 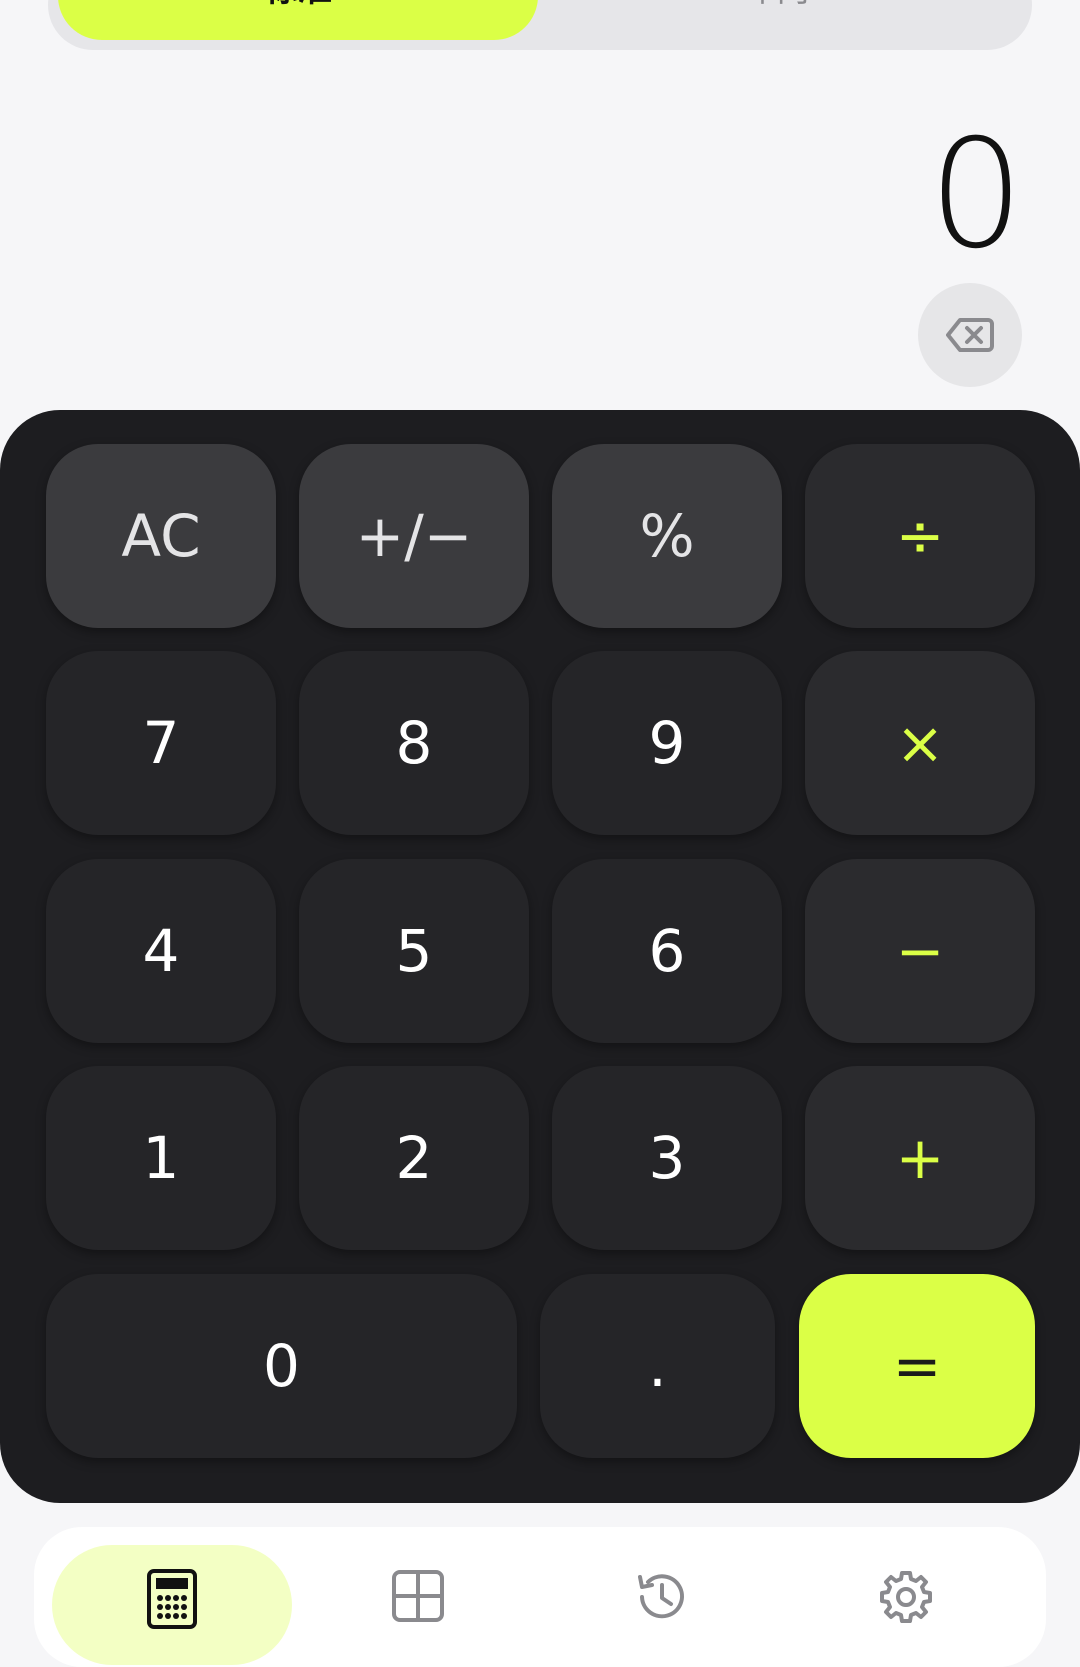 What do you see at coordinates (540, 25) in the screenshot?
I see `mode-tabs: 标准 科学` at bounding box center [540, 25].